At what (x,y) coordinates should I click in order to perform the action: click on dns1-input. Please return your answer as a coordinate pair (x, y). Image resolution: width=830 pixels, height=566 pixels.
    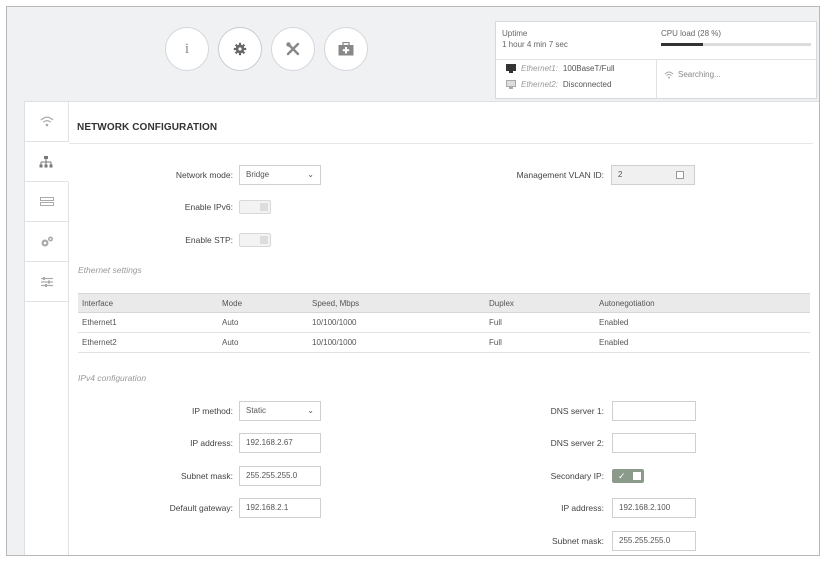
    Looking at the image, I should click on (654, 411).